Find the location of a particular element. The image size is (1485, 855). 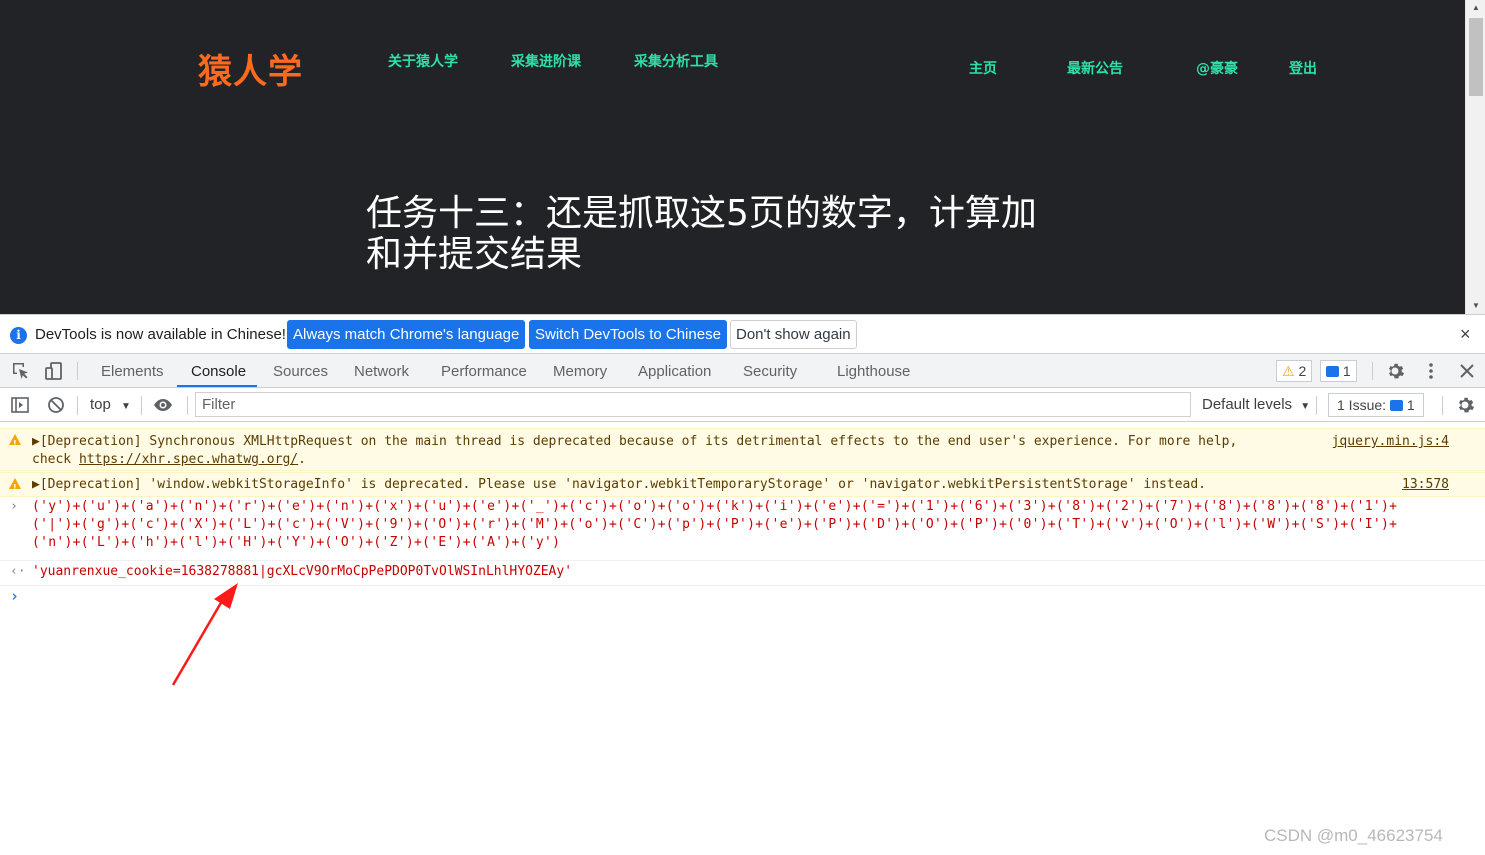

prompt-caret-icon: › is located at coordinates (15, 596).